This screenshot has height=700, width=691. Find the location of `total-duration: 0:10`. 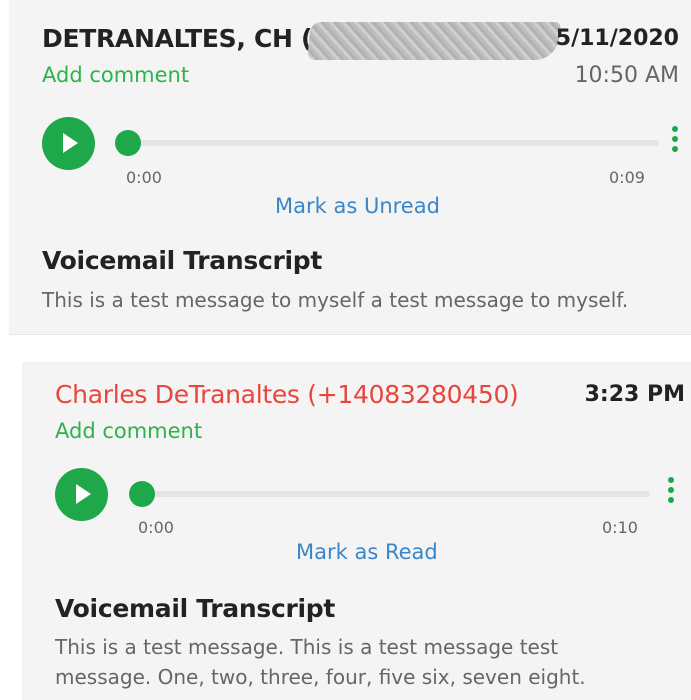

total-duration: 0:10 is located at coordinates (620, 527).